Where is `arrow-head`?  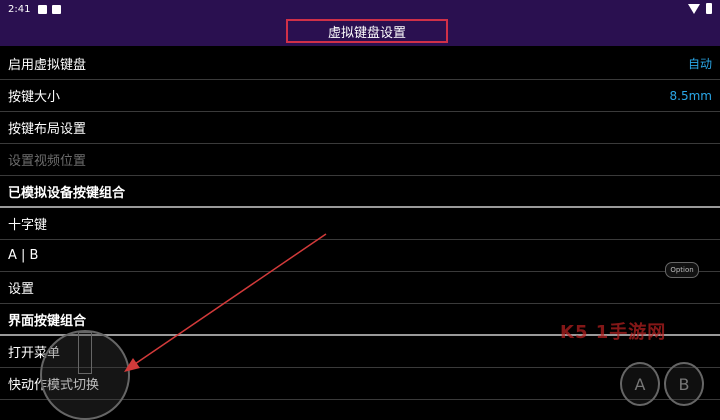
arrow-head is located at coordinates (132, 365).